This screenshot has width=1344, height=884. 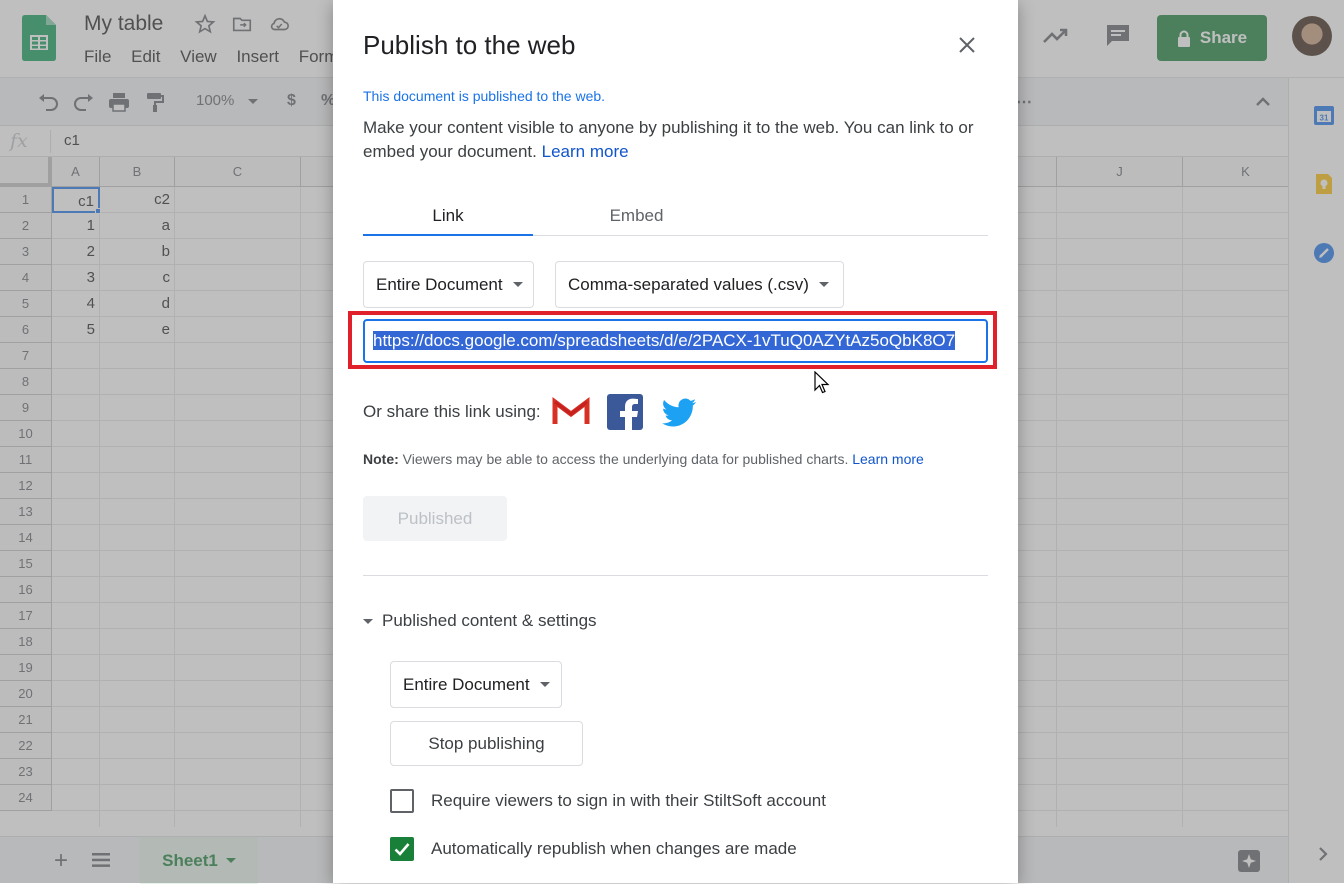 I want to click on tab-embed: Embed, so click(x=636, y=216).